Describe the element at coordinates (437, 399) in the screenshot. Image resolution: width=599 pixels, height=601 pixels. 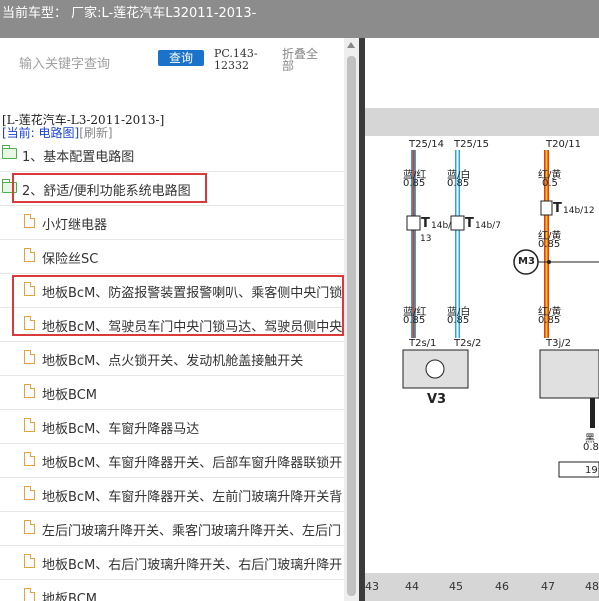
I see `v3-label: V3` at that location.